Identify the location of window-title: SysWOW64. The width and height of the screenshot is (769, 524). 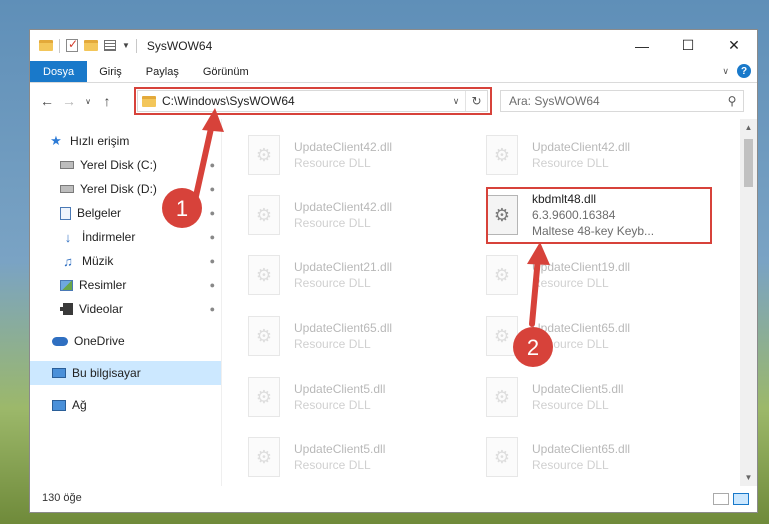
(179, 45).